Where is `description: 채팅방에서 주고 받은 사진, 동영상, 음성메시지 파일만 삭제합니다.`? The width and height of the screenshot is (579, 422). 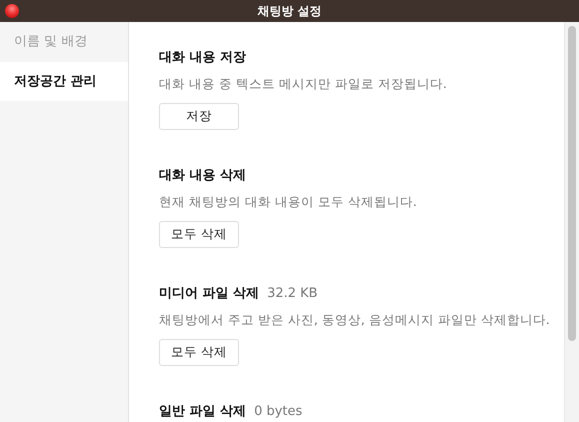
description: 채팅방에서 주고 받은 사진, 동영상, 음성메시지 파일만 삭제합니다. is located at coordinates (355, 320).